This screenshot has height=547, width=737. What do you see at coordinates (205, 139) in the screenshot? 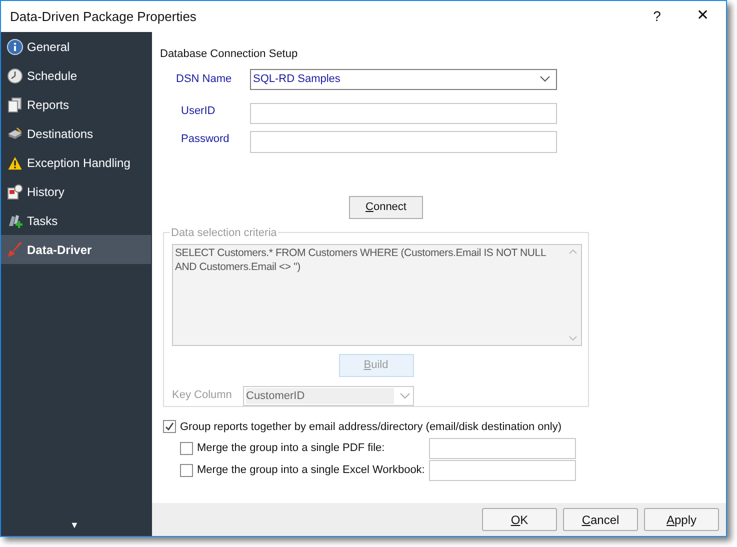
I see `field-label: Password` at bounding box center [205, 139].